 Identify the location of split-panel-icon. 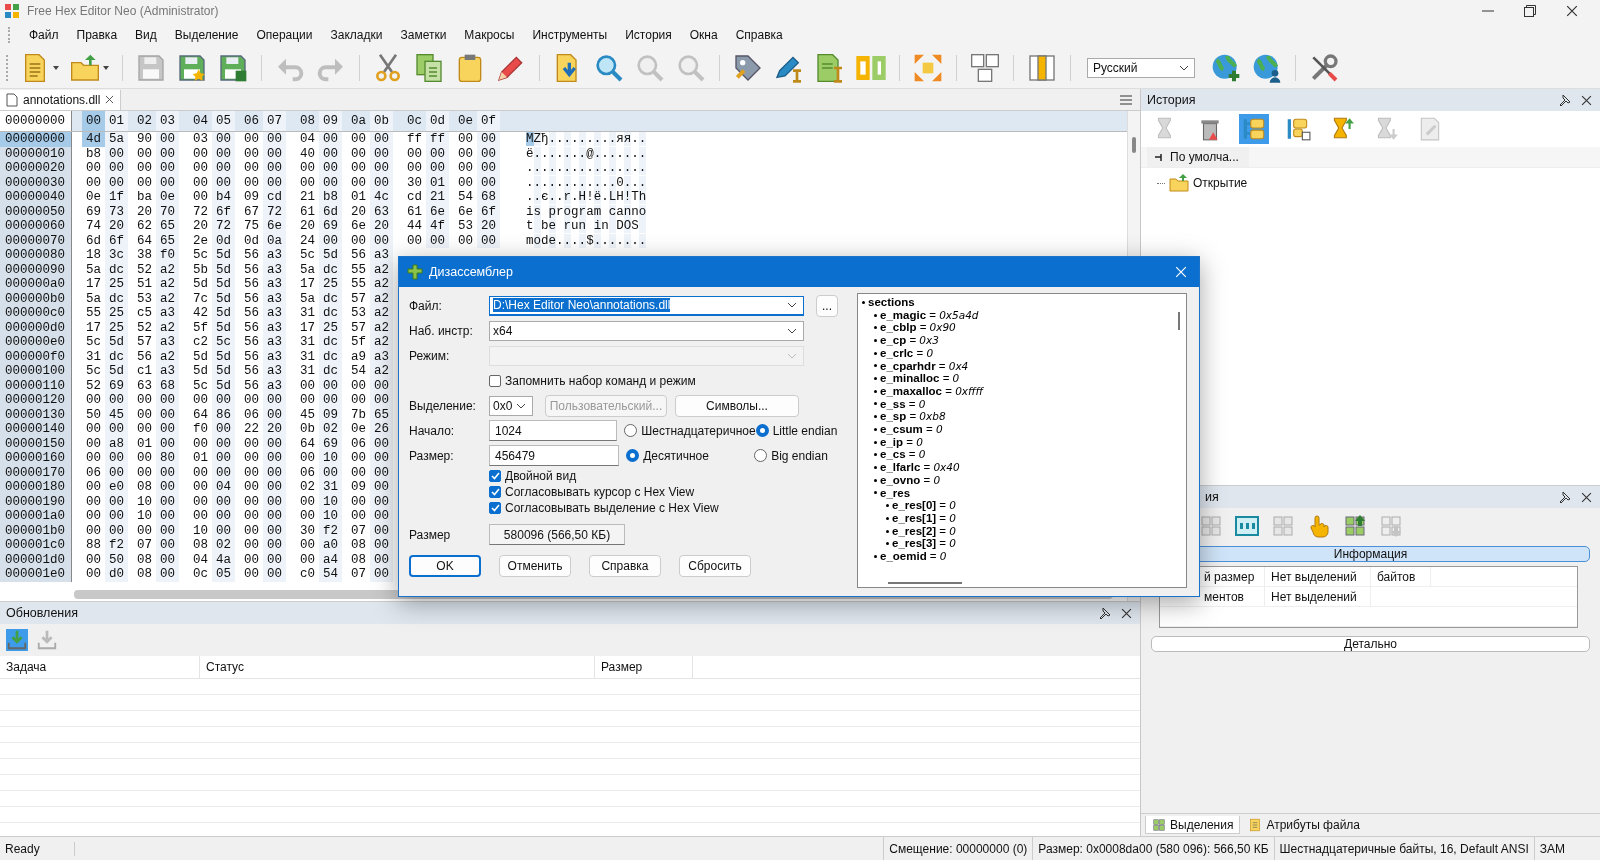
(1042, 68).